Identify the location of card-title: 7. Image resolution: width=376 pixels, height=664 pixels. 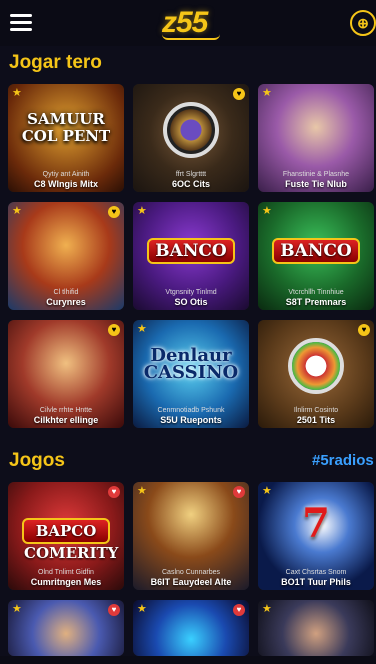
(316, 523).